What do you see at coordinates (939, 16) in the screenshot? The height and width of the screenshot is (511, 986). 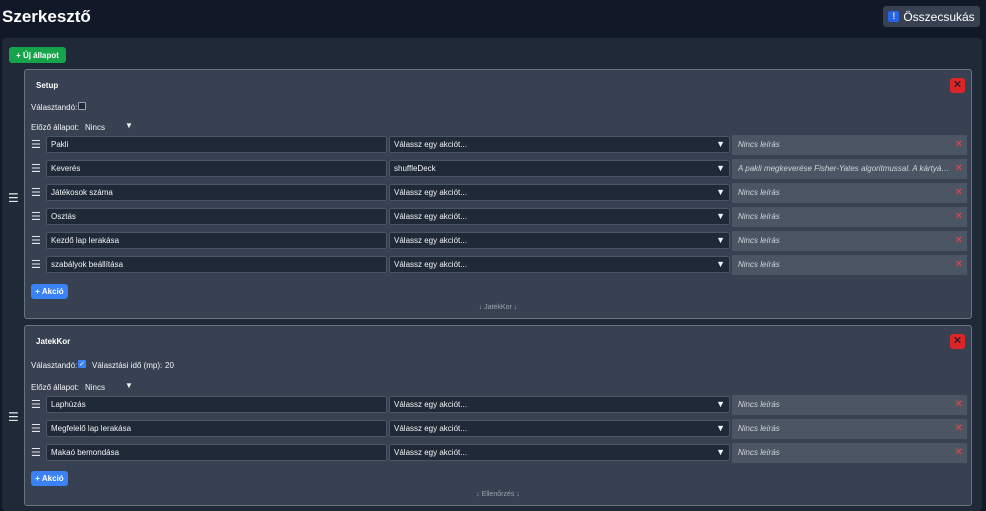 I see `collapse-label: Összecsukás` at bounding box center [939, 16].